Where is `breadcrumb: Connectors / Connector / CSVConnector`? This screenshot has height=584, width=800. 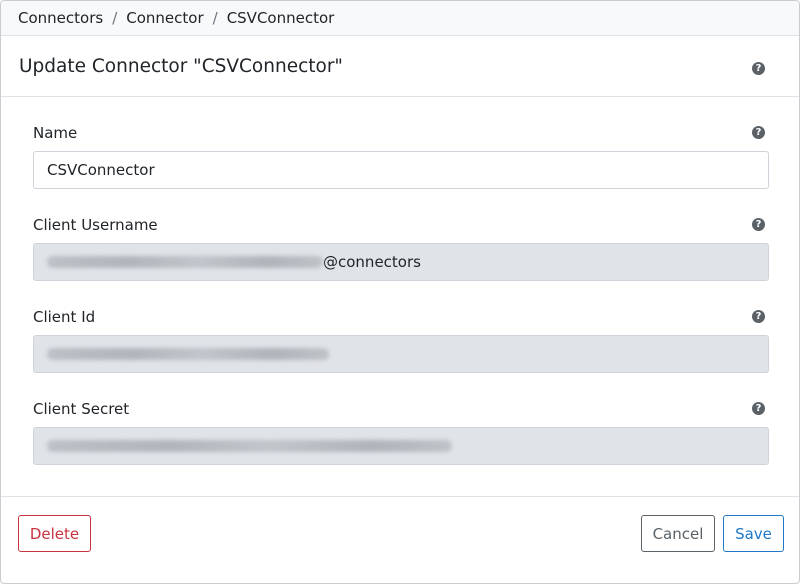 breadcrumb: Connectors / Connector / CSVConnector is located at coordinates (400, 18).